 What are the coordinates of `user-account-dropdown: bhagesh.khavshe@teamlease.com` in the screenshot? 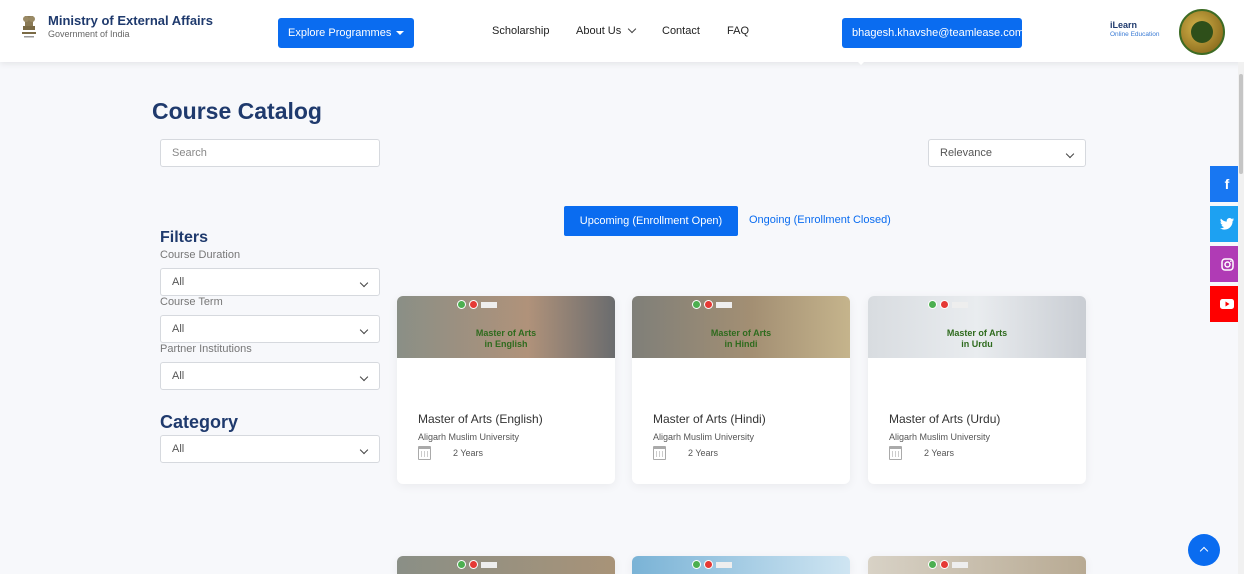 It's located at (933, 42).